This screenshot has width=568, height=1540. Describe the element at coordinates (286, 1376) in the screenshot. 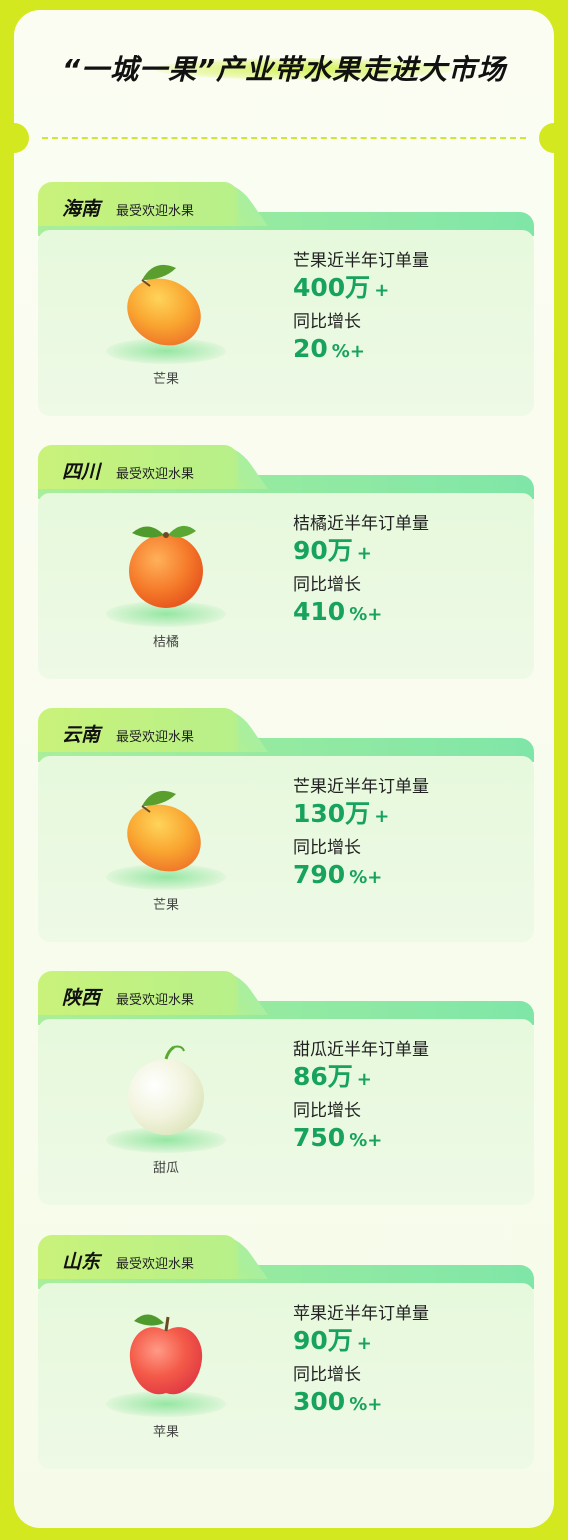

I see `region-panel: 苹果 苹果近半年订单量 90万 + 同比增长 300 %+` at that location.